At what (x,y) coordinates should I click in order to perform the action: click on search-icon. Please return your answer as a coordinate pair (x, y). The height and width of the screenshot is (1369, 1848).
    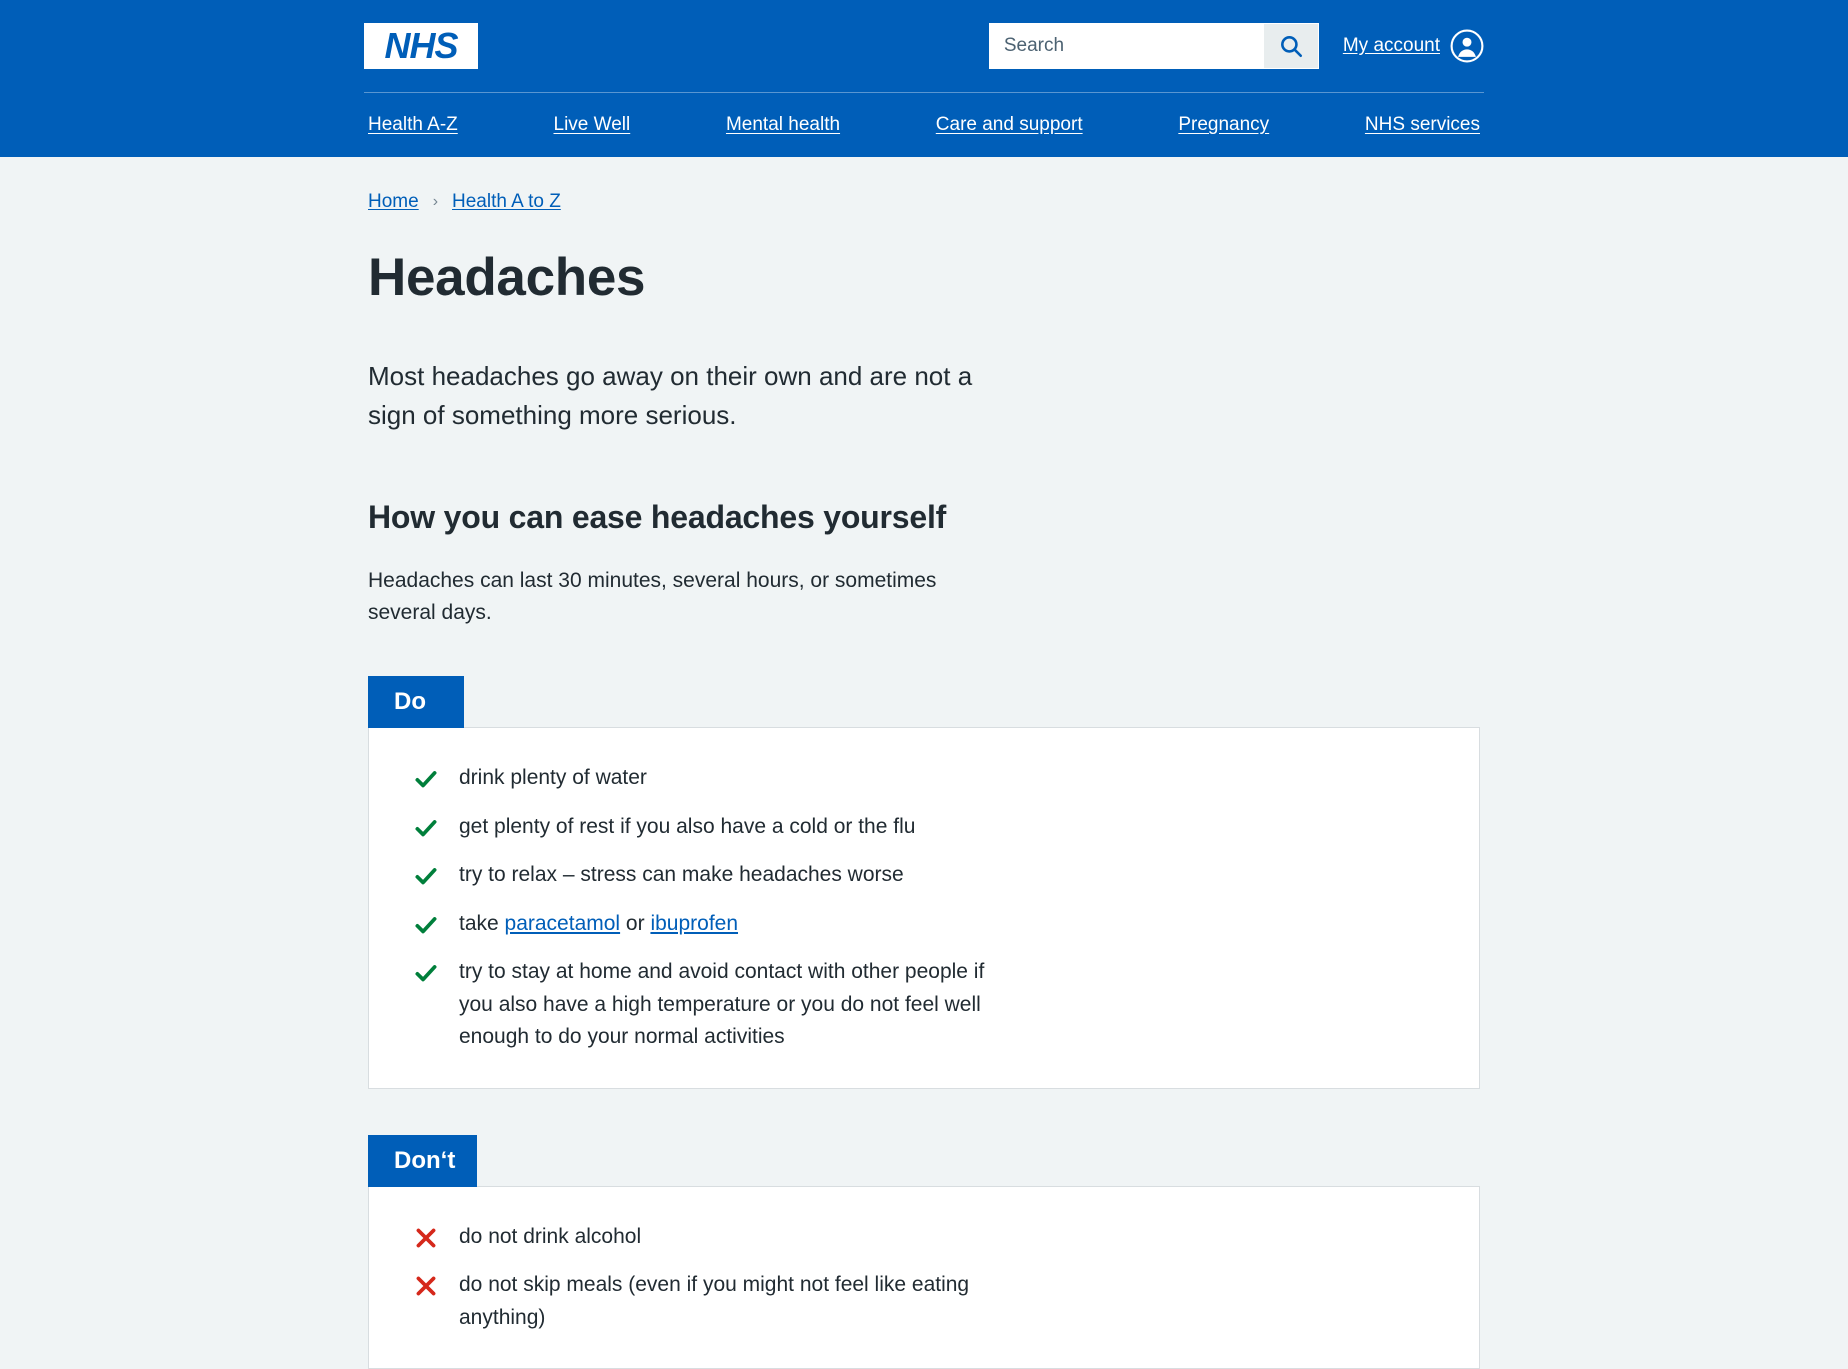
    Looking at the image, I should click on (1291, 46).